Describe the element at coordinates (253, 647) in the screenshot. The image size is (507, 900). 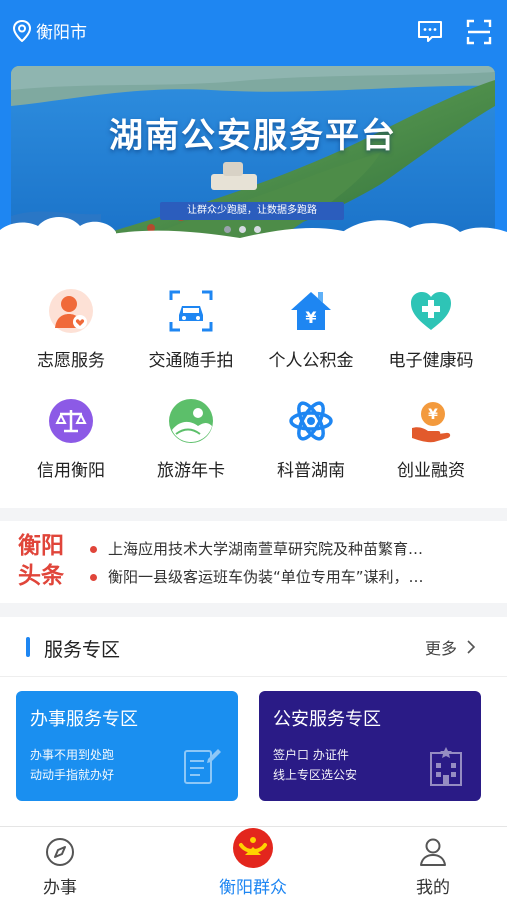
I see `service-zone-header: 服务专区 更多` at that location.